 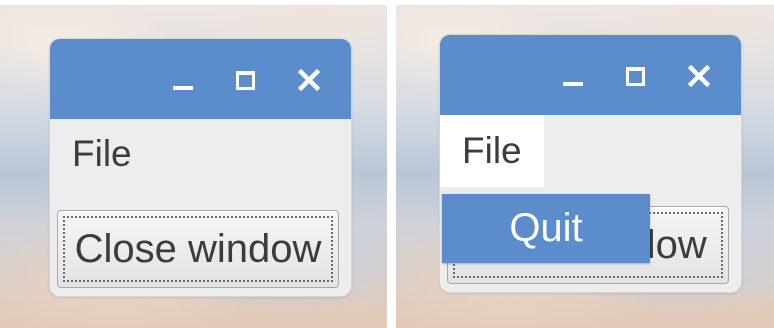 What do you see at coordinates (102, 154) in the screenshot?
I see `menu-file: File` at bounding box center [102, 154].